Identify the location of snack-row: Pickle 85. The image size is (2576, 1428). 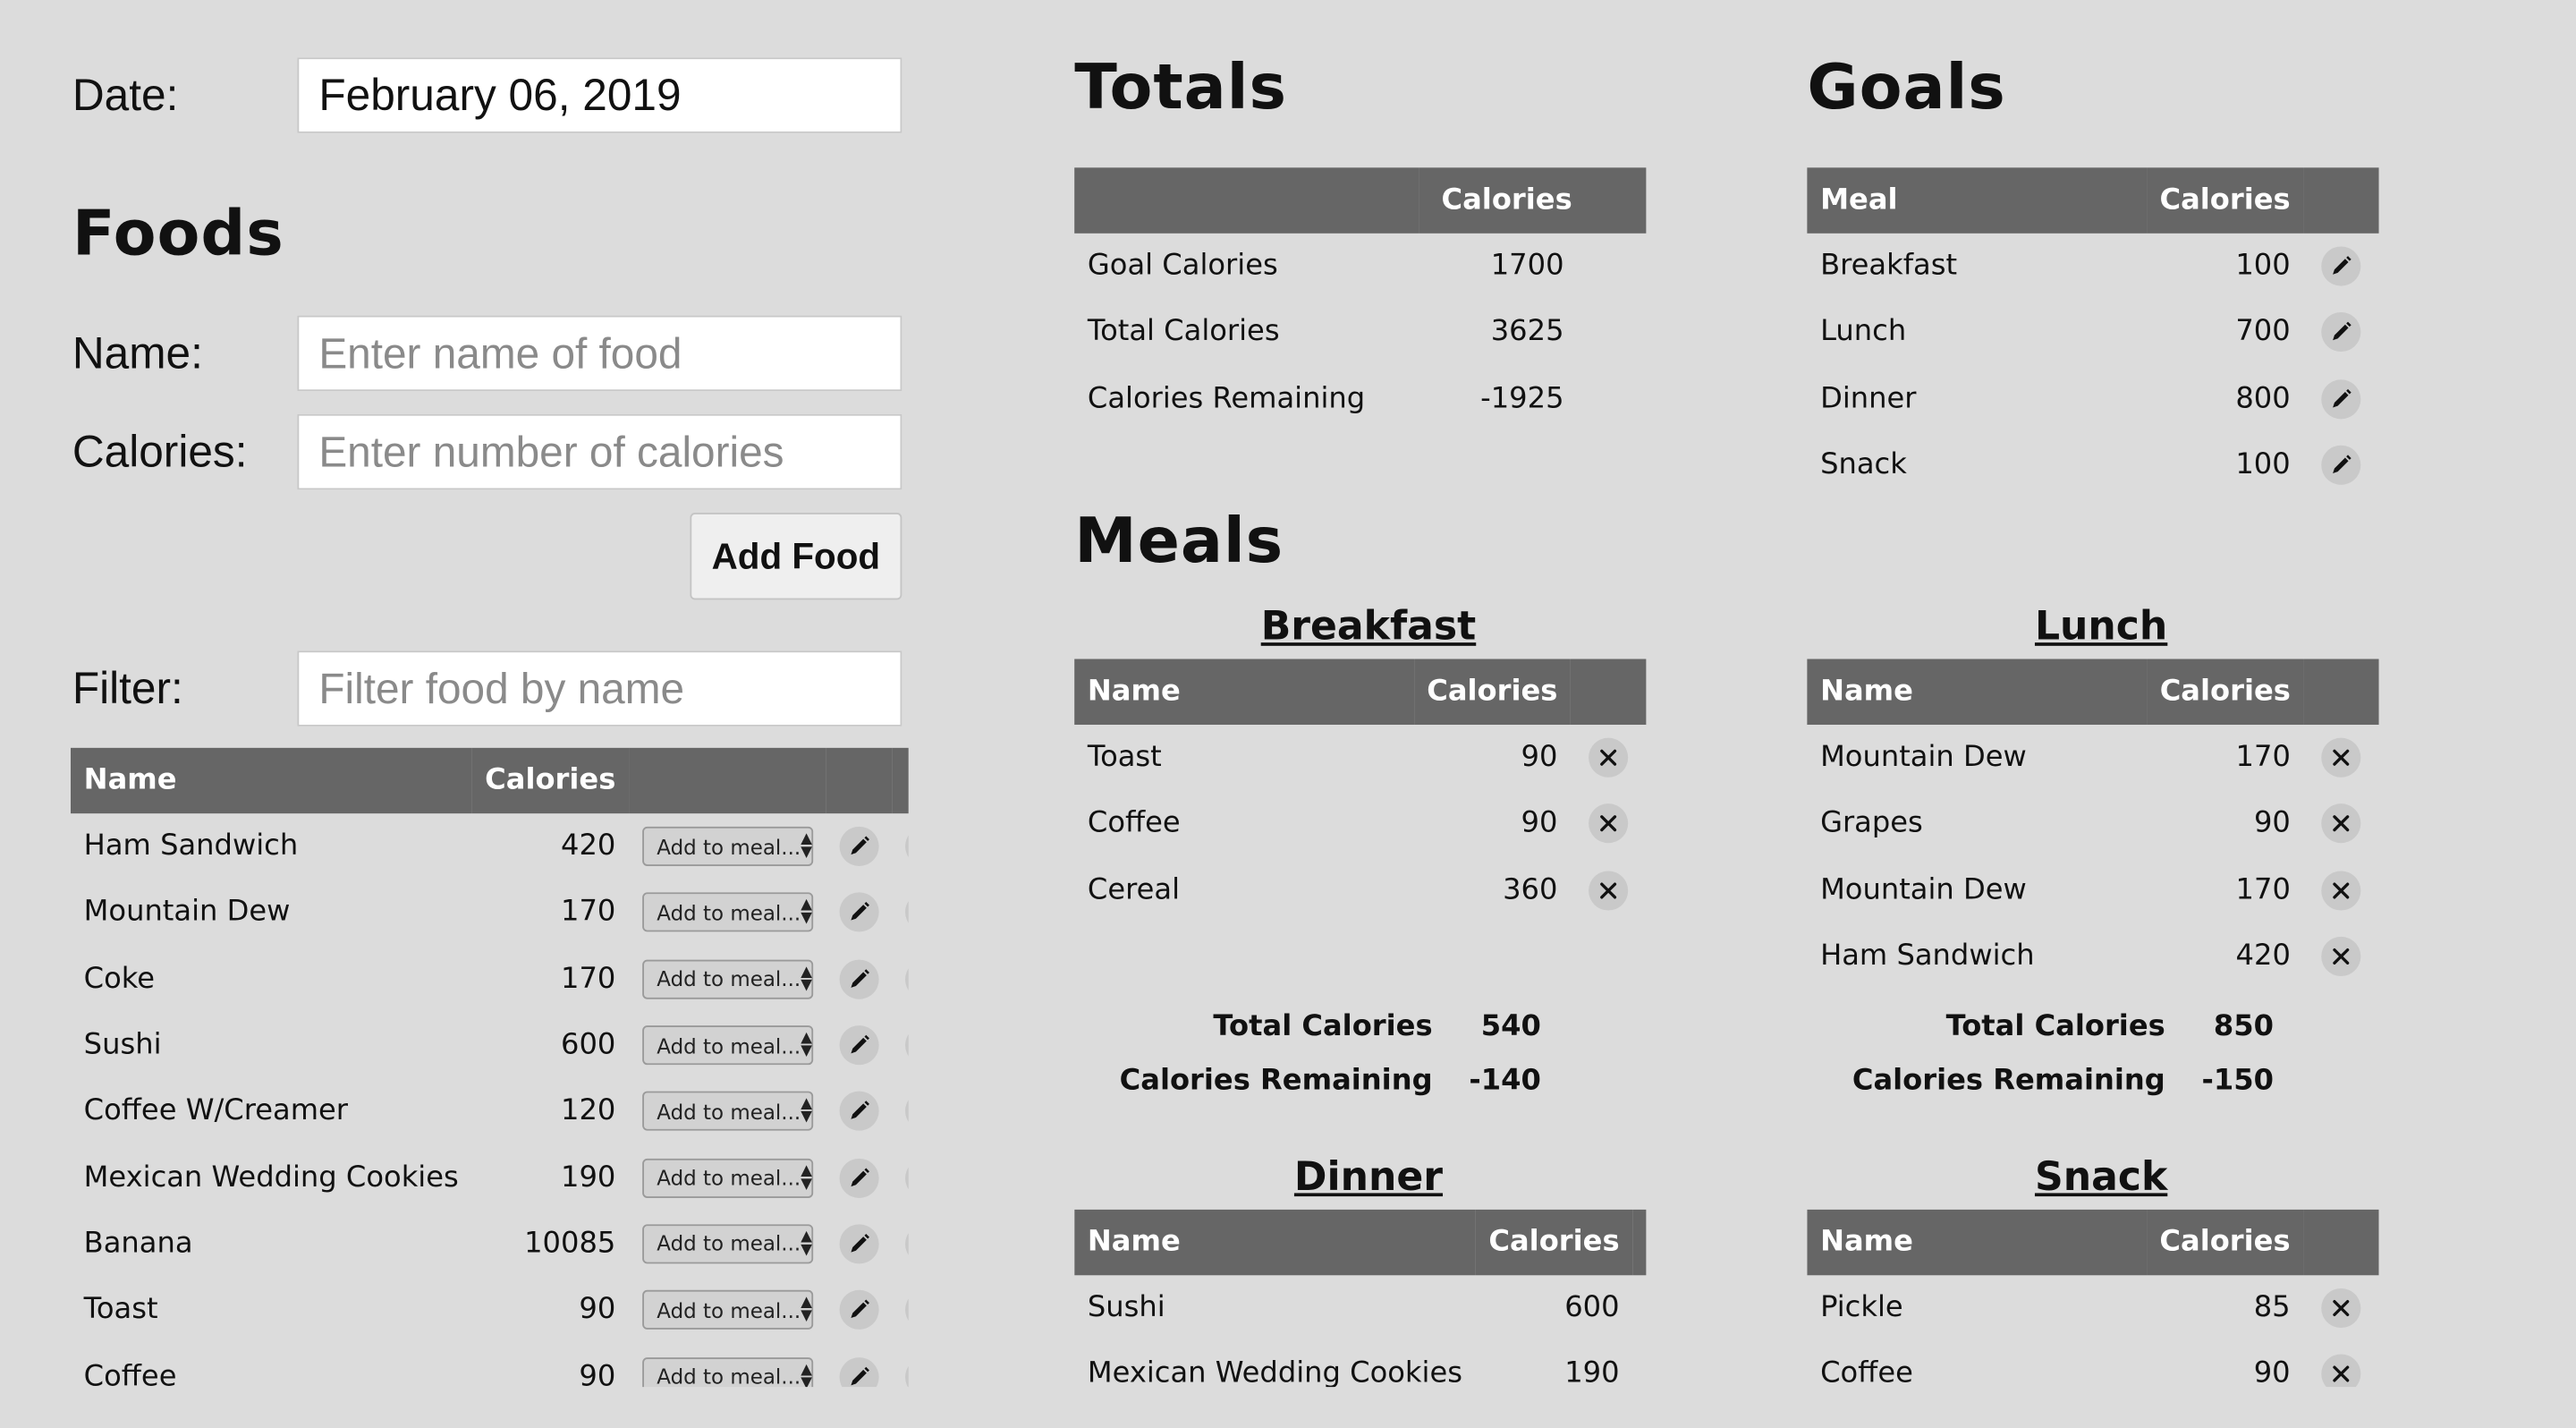
(2092, 1308).